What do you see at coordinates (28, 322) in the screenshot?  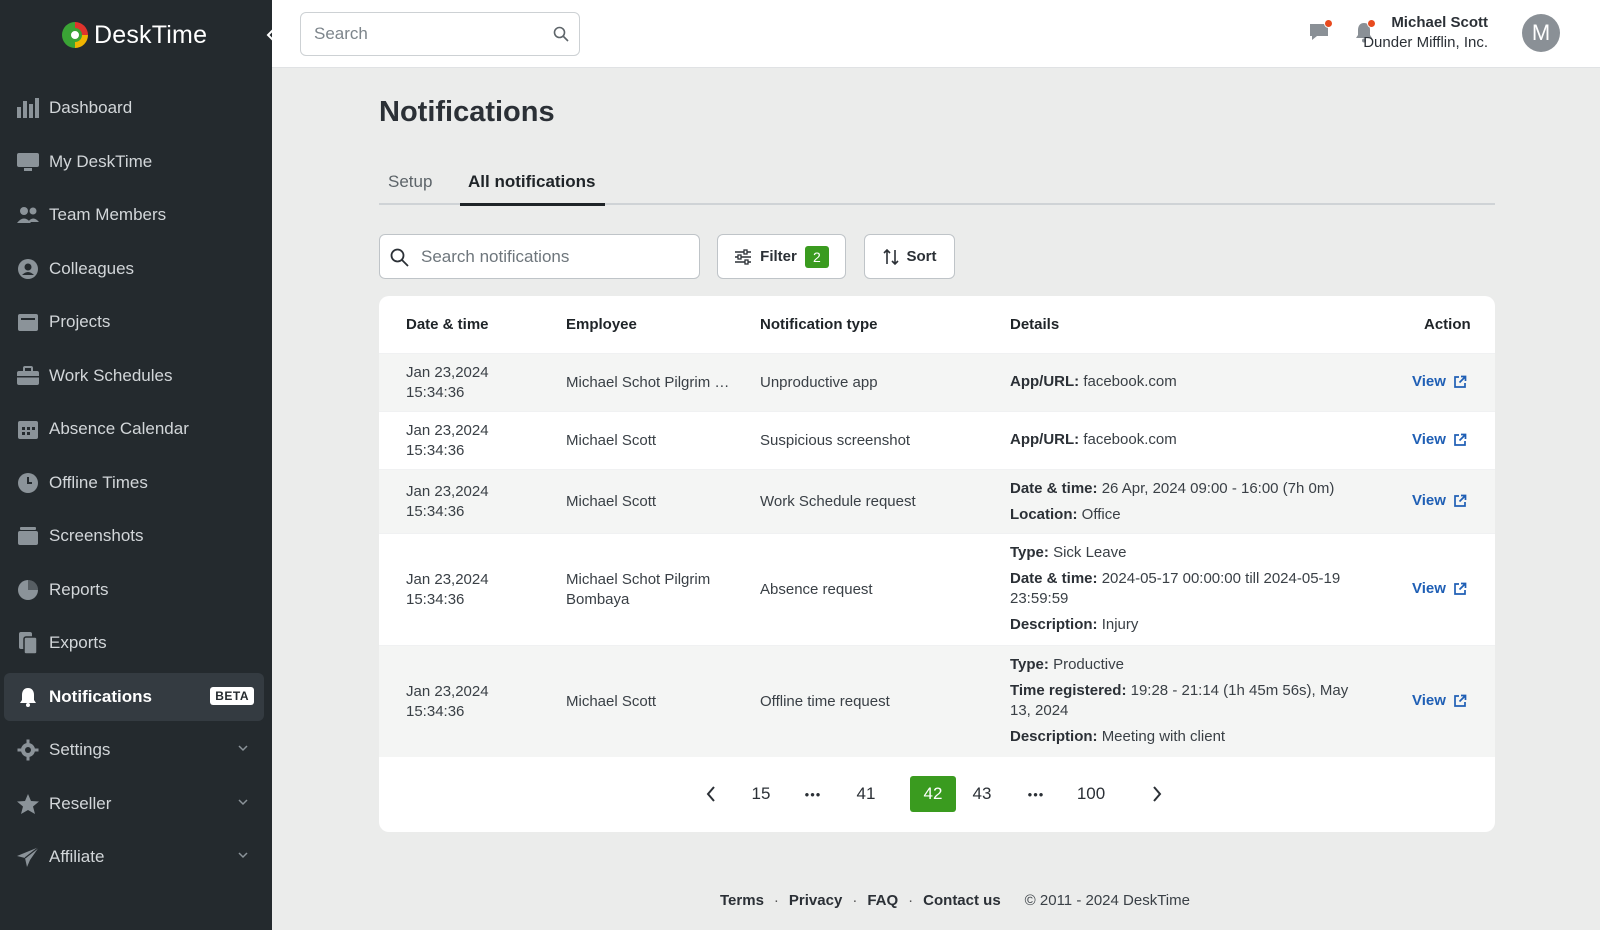 I see `folder-icon` at bounding box center [28, 322].